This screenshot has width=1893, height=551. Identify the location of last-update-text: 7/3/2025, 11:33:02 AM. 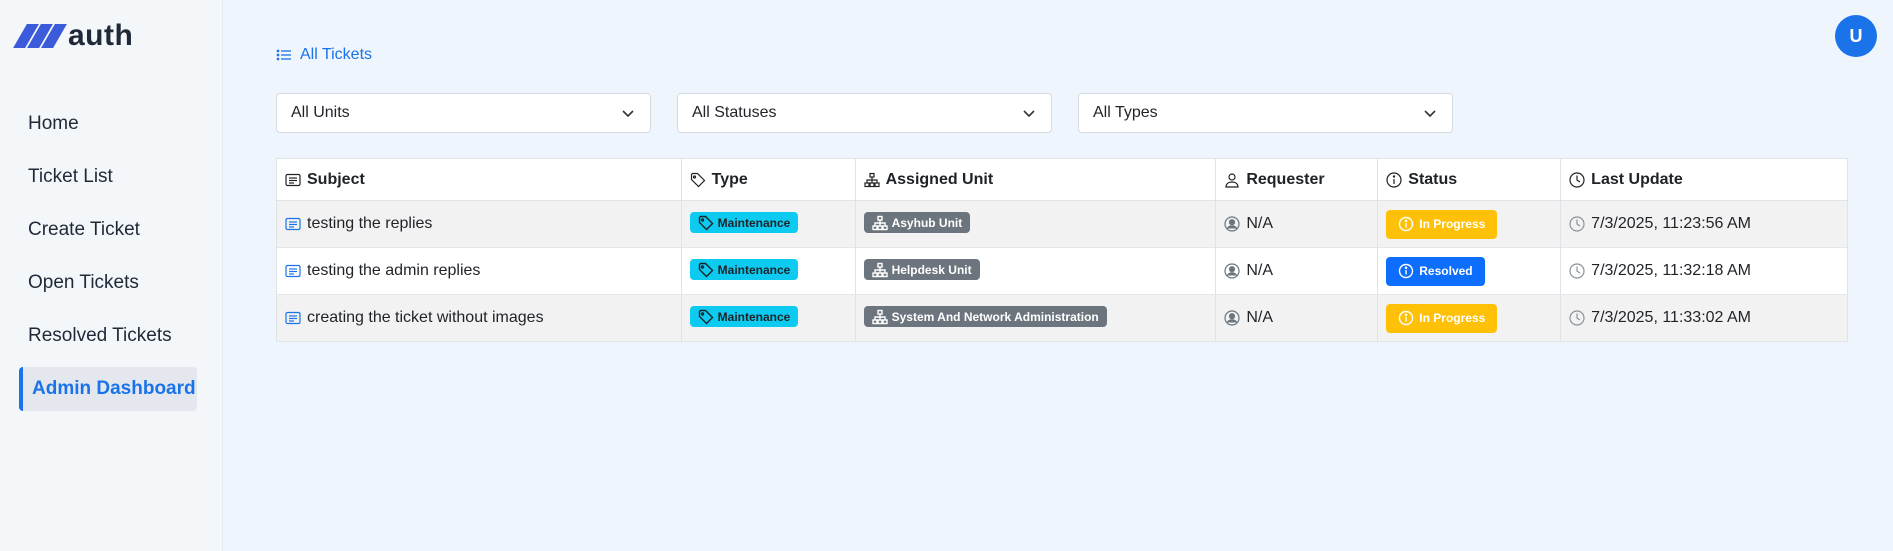
(1671, 317).